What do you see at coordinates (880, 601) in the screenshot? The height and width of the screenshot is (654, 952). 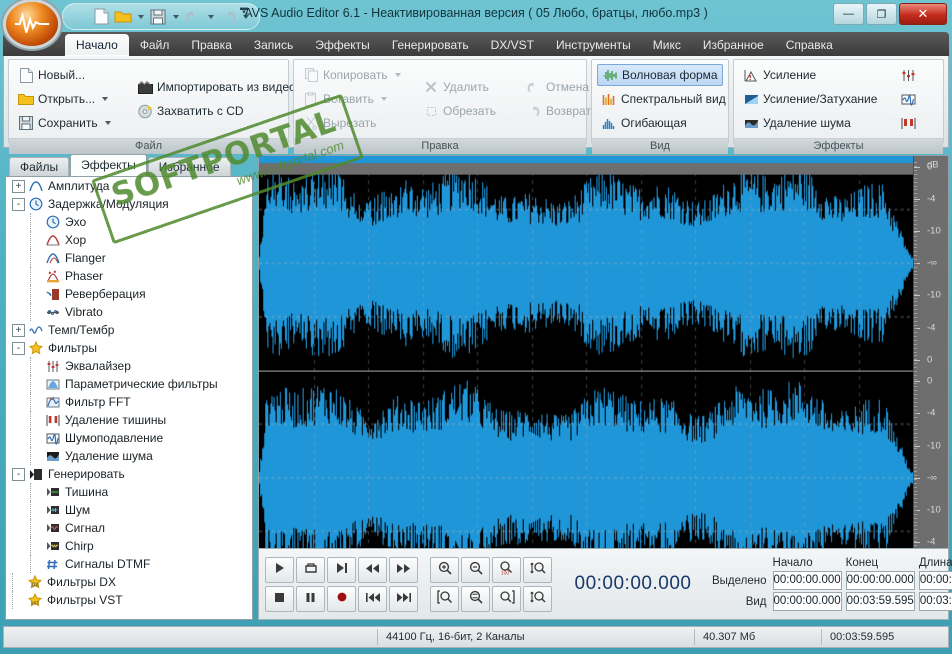 I see `view-end-field: 00:03:59.595` at bounding box center [880, 601].